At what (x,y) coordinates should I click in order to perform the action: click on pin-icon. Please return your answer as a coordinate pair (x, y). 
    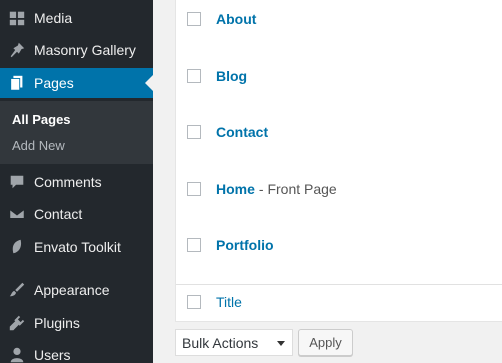
    Looking at the image, I should click on (17, 50).